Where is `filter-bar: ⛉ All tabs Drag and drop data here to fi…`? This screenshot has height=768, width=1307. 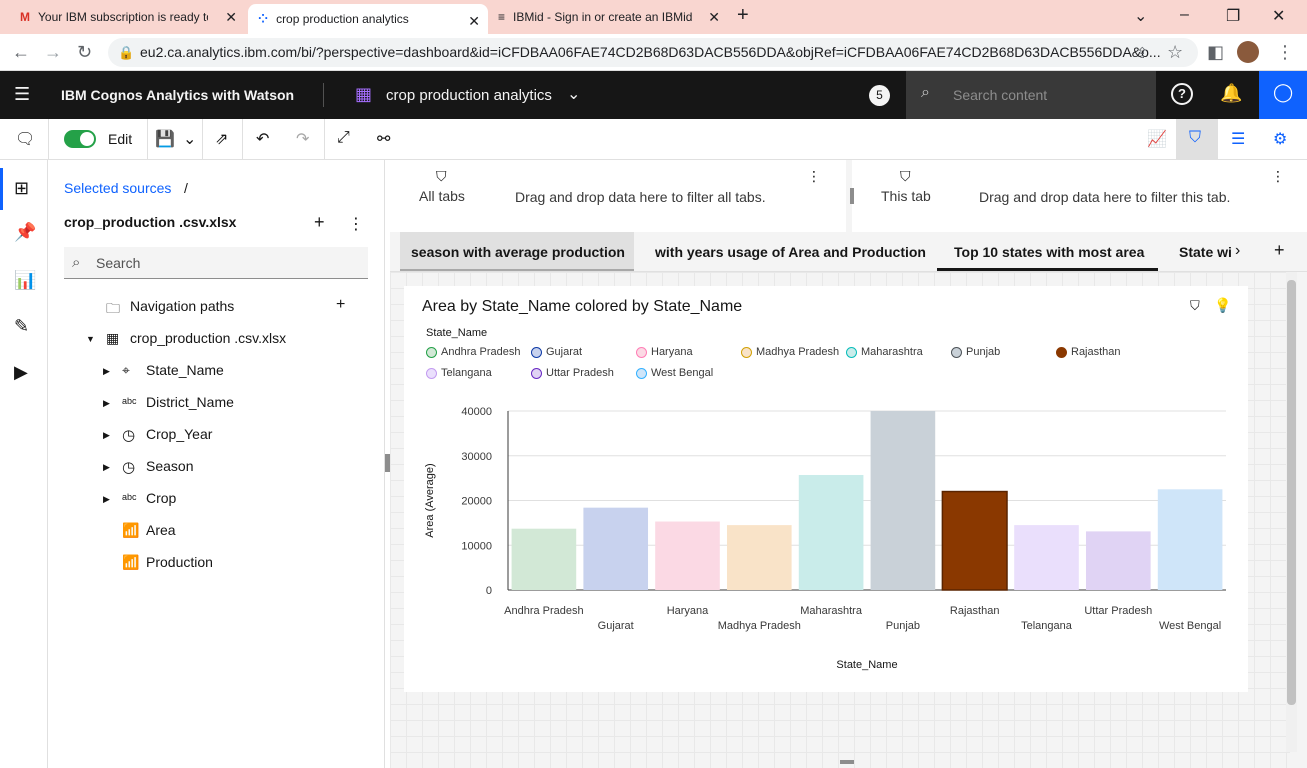 filter-bar: ⛉ All tabs Drag and drop data here to fi… is located at coordinates (848, 196).